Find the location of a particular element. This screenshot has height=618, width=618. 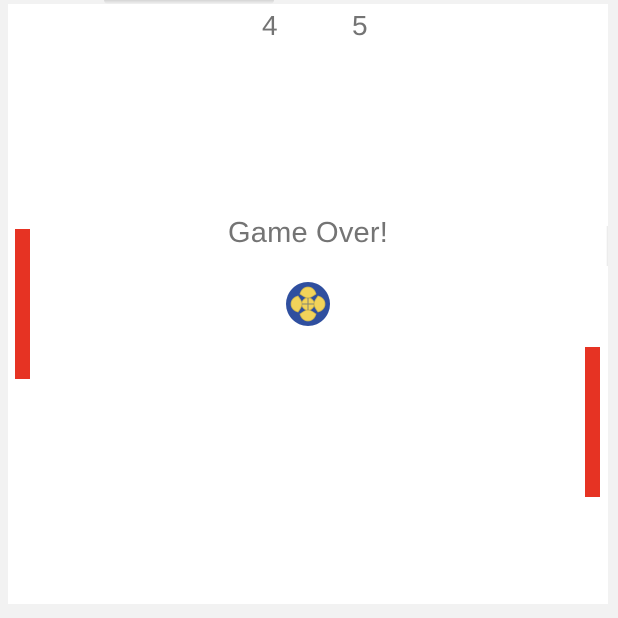

right-score: 5 is located at coordinates (360, 25).